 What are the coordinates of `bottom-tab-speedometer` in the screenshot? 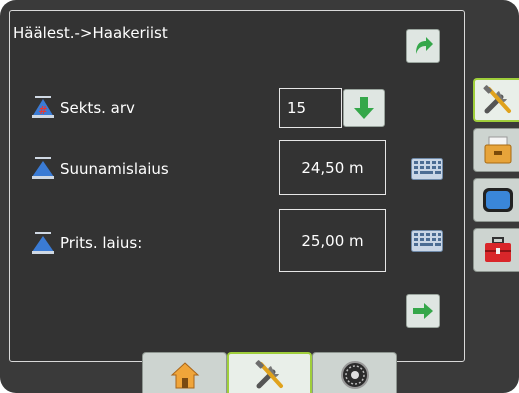 It's located at (354, 372).